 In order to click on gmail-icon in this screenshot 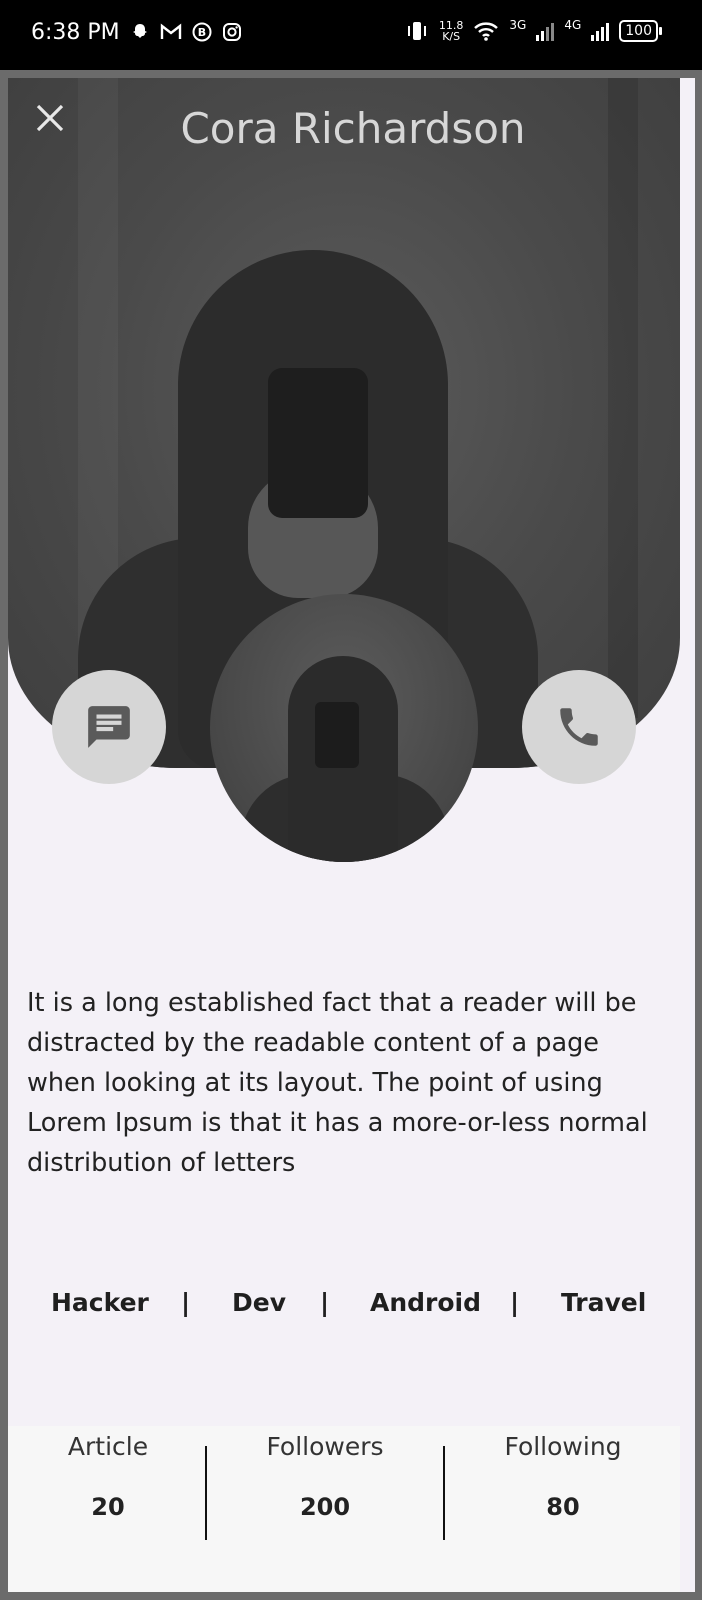, I will do `click(171, 31)`.